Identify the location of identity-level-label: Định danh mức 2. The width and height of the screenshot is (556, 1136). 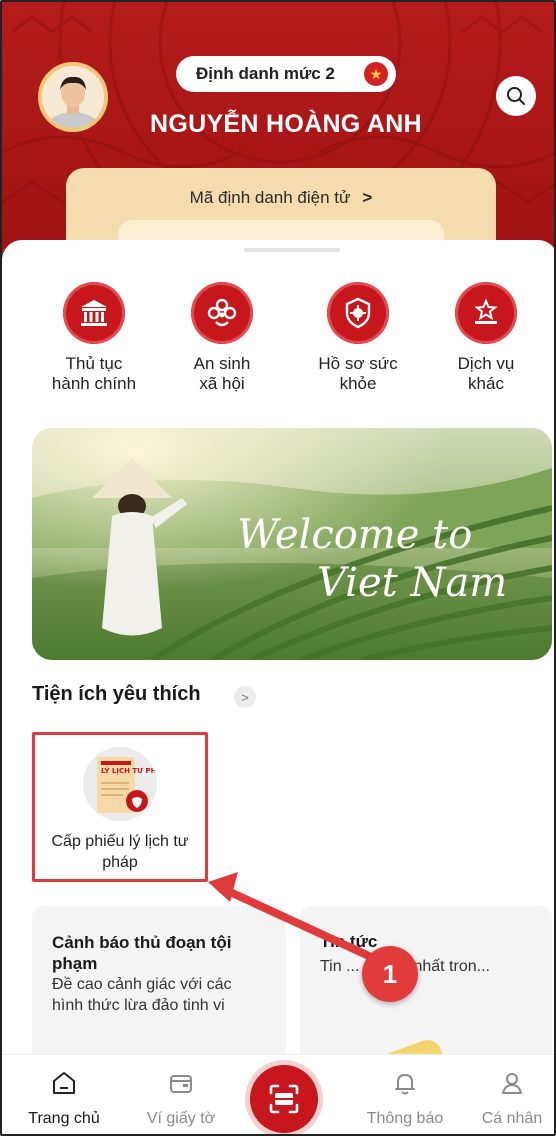
(265, 73).